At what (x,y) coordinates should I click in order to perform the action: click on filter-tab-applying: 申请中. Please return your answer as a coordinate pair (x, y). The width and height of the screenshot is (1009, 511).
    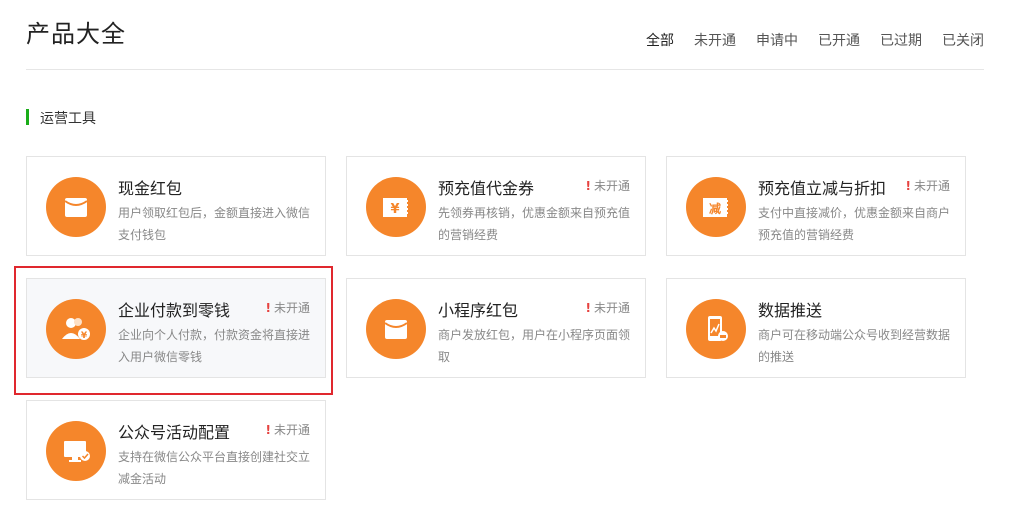
    Looking at the image, I should click on (777, 40).